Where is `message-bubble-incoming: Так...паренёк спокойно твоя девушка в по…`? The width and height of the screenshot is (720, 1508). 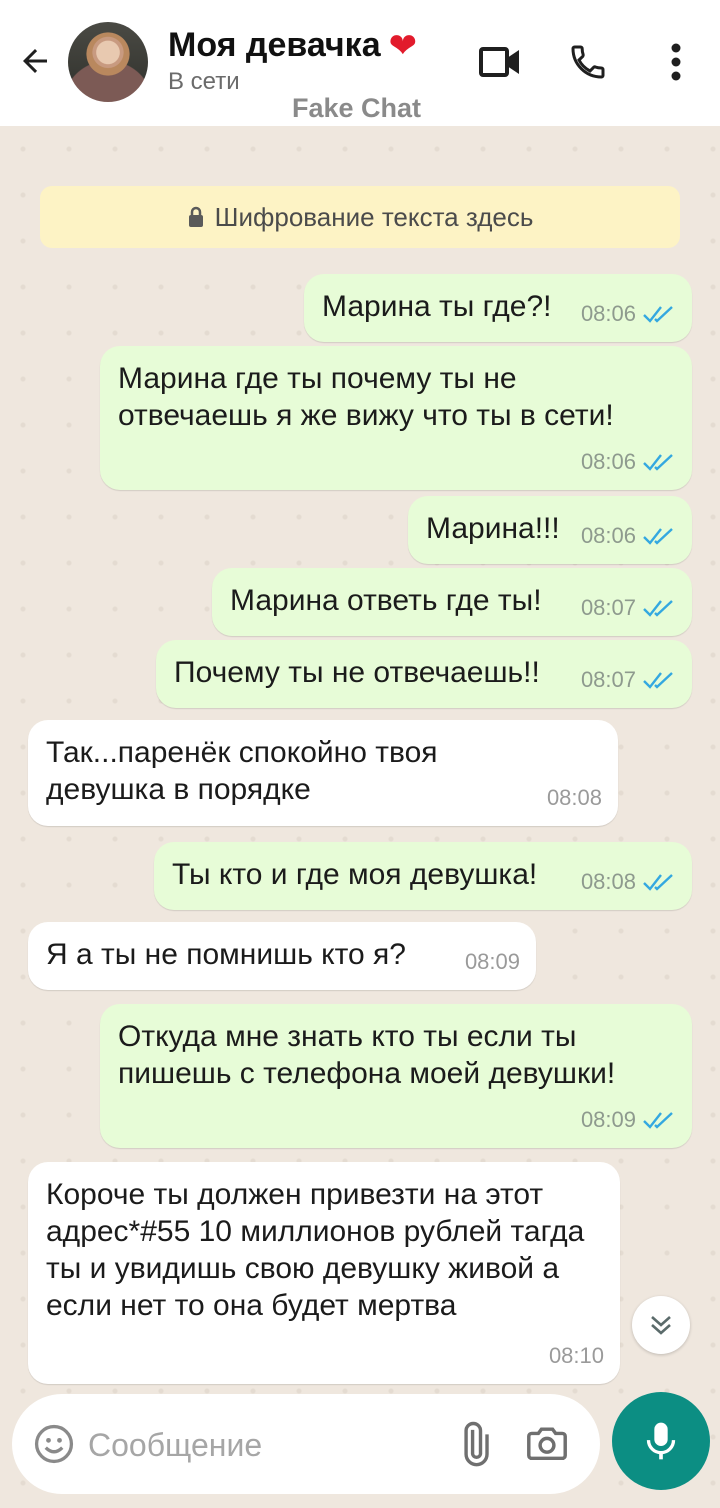
message-bubble-incoming: Так...паренёк спокойно твоя девушка в по… is located at coordinates (323, 773).